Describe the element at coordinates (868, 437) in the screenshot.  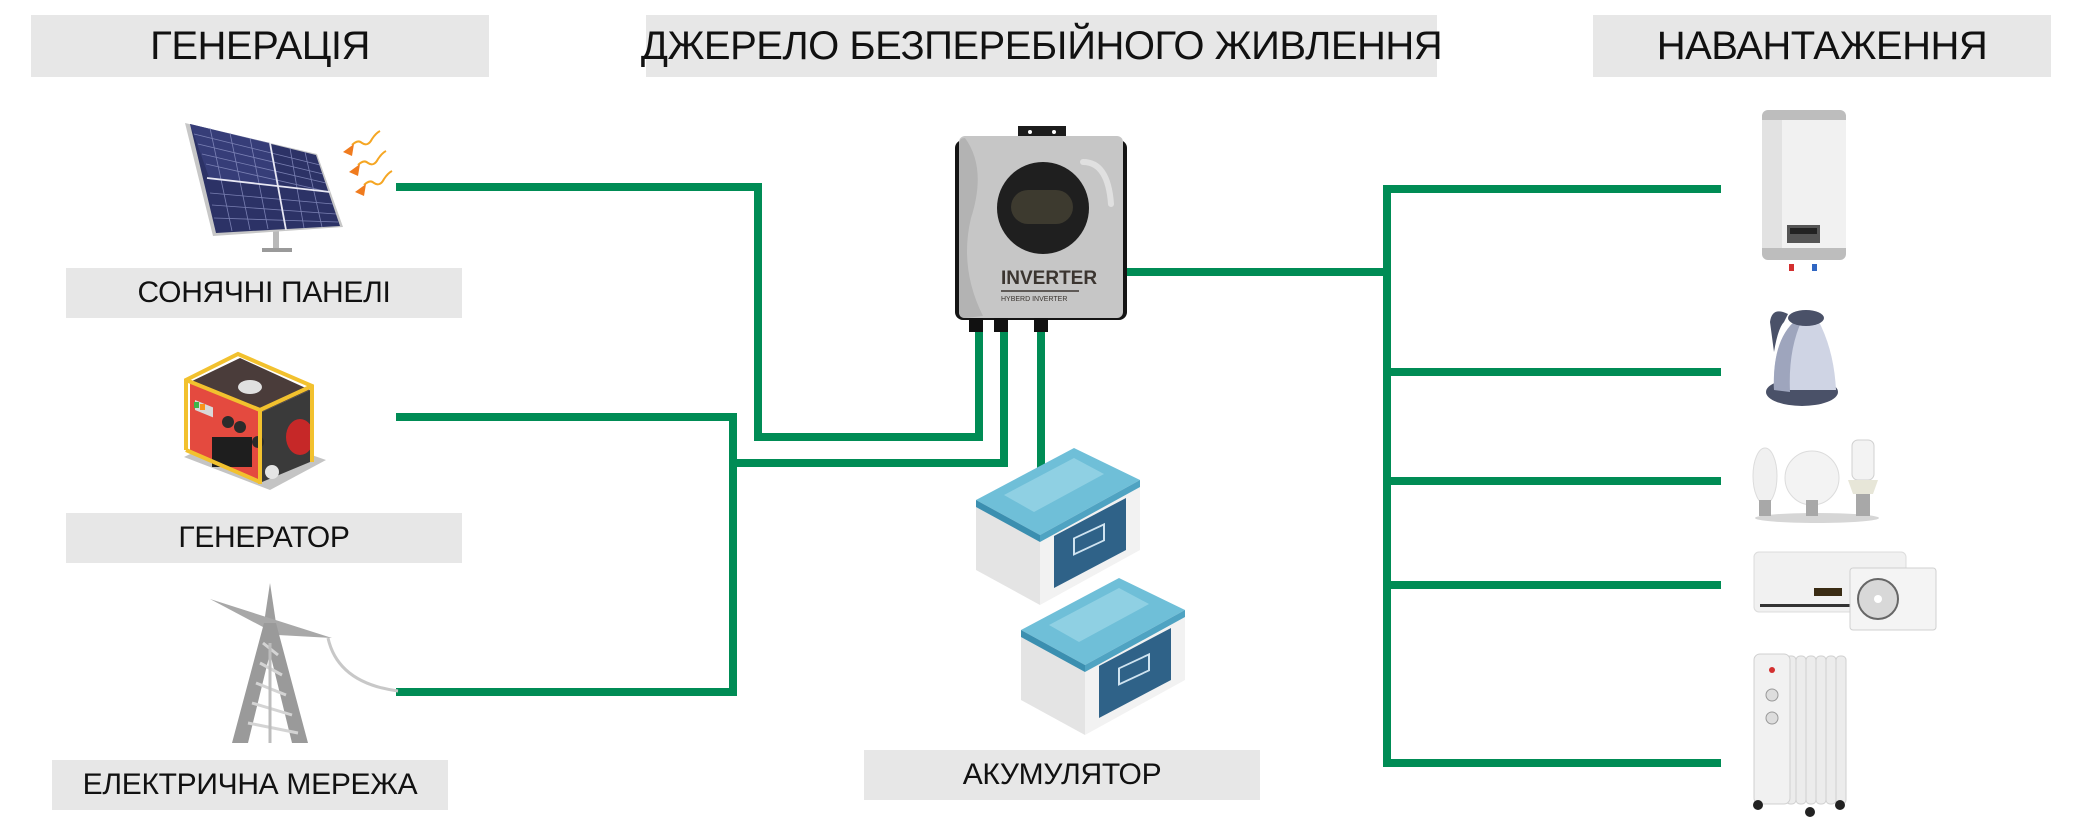
I see `wire-solar-h2` at that location.